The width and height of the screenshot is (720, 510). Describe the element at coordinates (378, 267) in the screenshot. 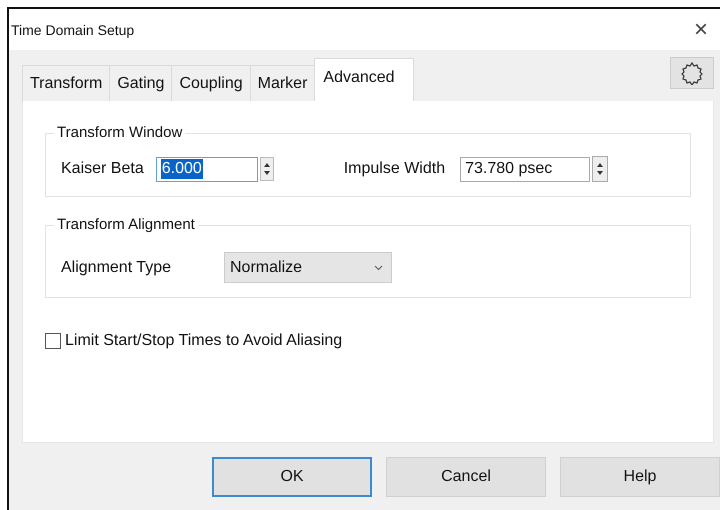

I see `chevron-icon` at that location.